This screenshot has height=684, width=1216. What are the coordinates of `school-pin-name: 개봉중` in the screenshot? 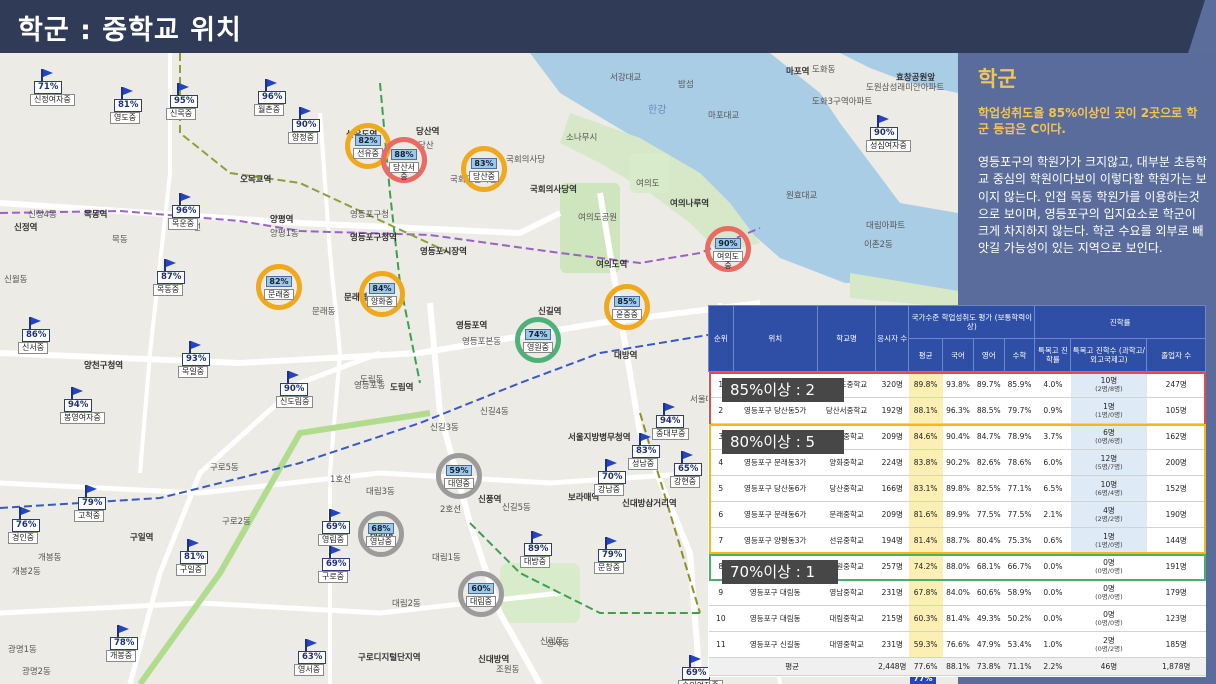 It's located at (121, 656).